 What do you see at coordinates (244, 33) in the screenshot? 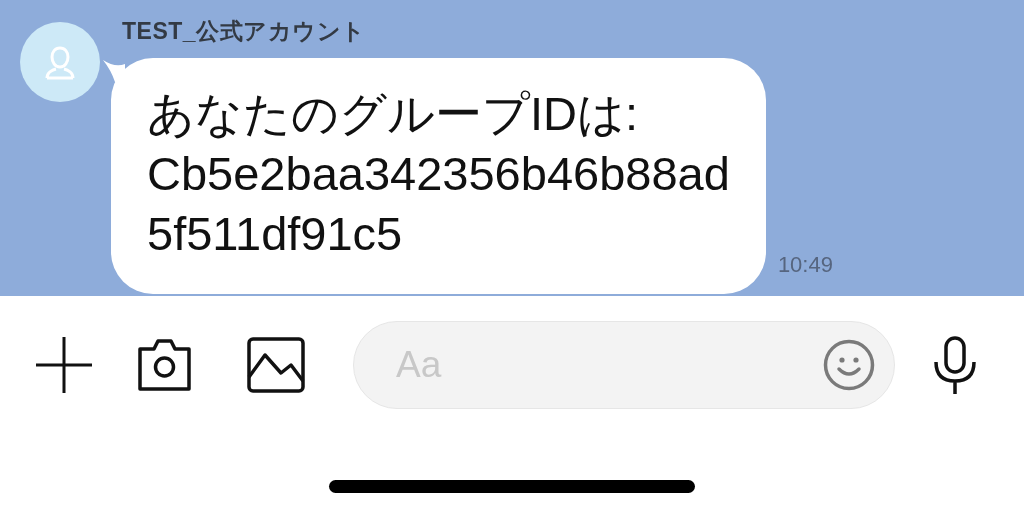
I see `sender-name: TEST_公式アカウント` at bounding box center [244, 33].